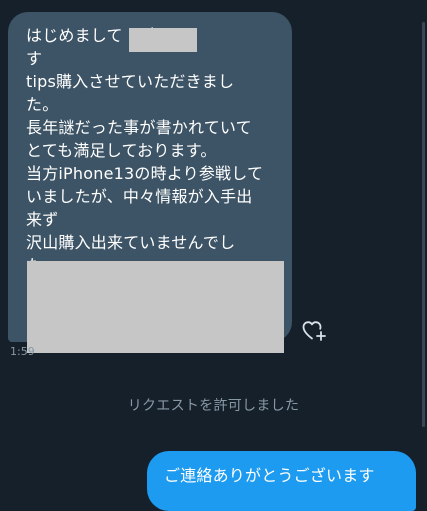  I want to click on sent-message-bubble: ご連絡ありがとうございます, so click(281, 481).